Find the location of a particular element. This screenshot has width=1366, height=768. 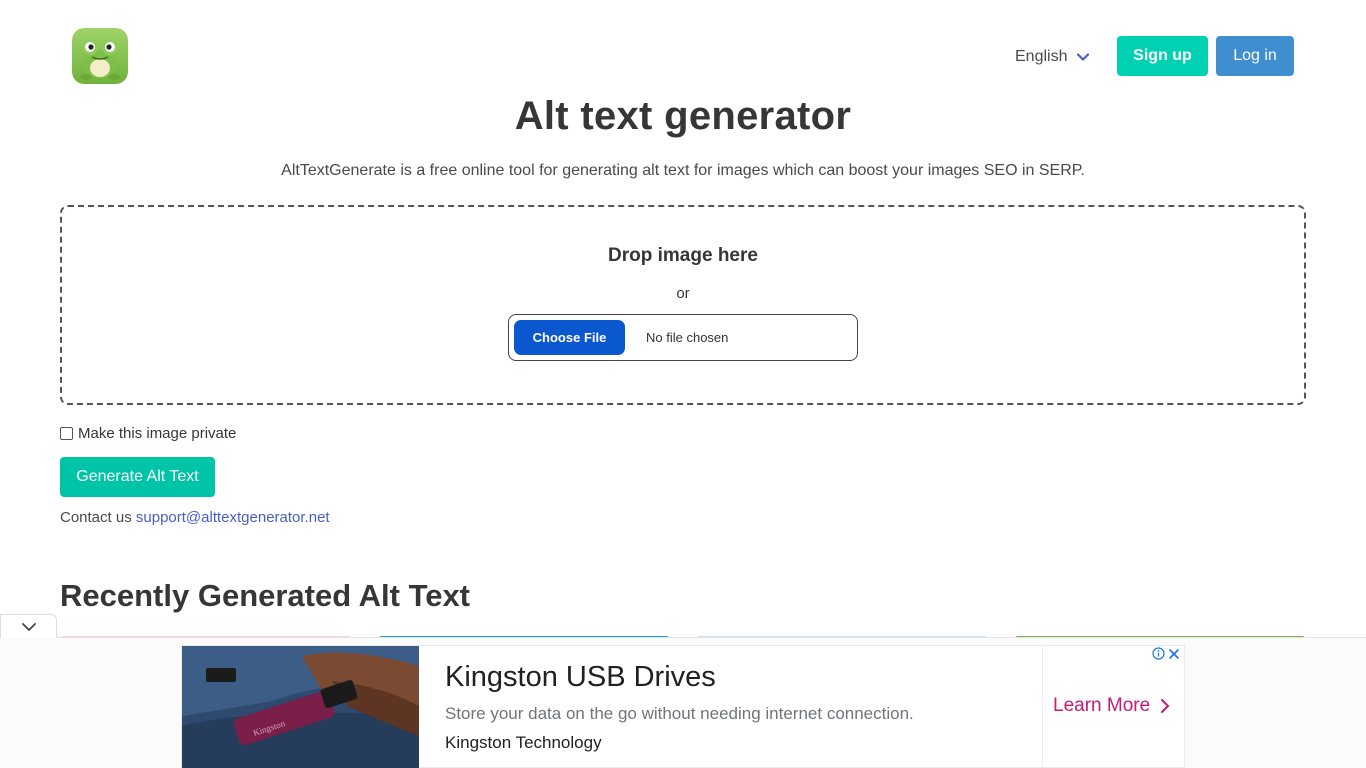

drop-label: Drop image here is located at coordinates (683, 255).